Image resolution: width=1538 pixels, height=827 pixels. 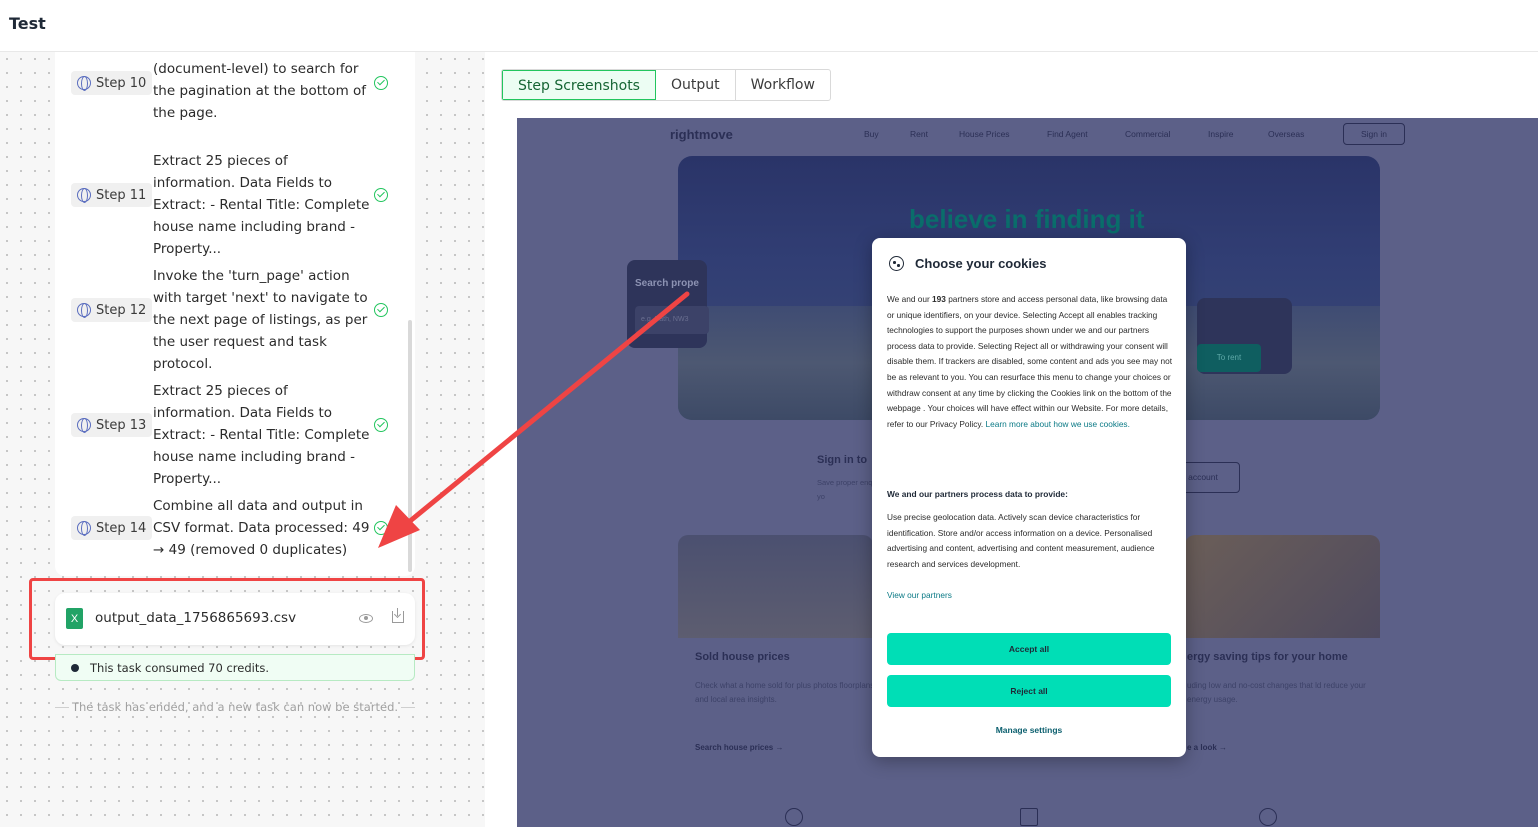 What do you see at coordinates (842, 460) in the screenshot?
I see `signin-card-title: Sign in to` at bounding box center [842, 460].